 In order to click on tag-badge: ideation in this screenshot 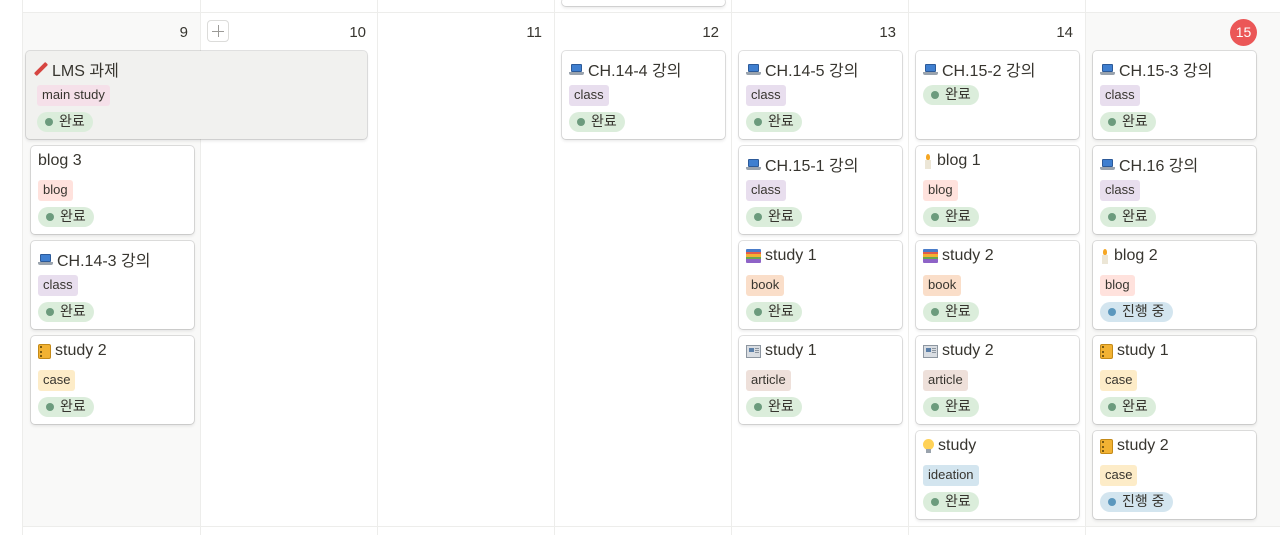, I will do `click(951, 475)`.